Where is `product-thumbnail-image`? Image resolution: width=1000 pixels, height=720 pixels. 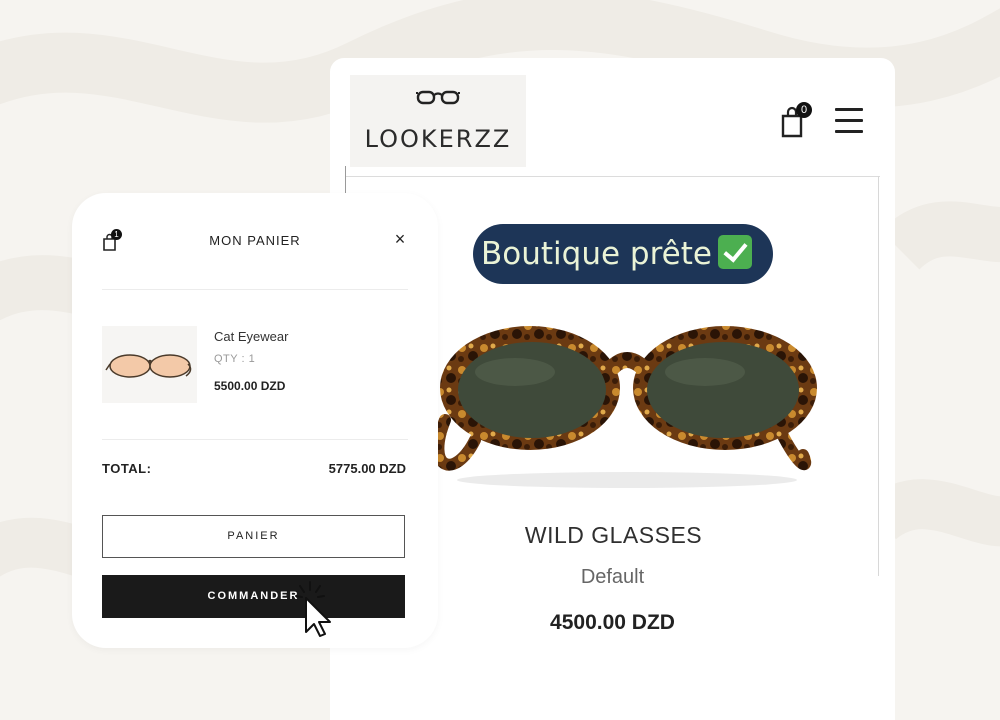 product-thumbnail-image is located at coordinates (148, 366).